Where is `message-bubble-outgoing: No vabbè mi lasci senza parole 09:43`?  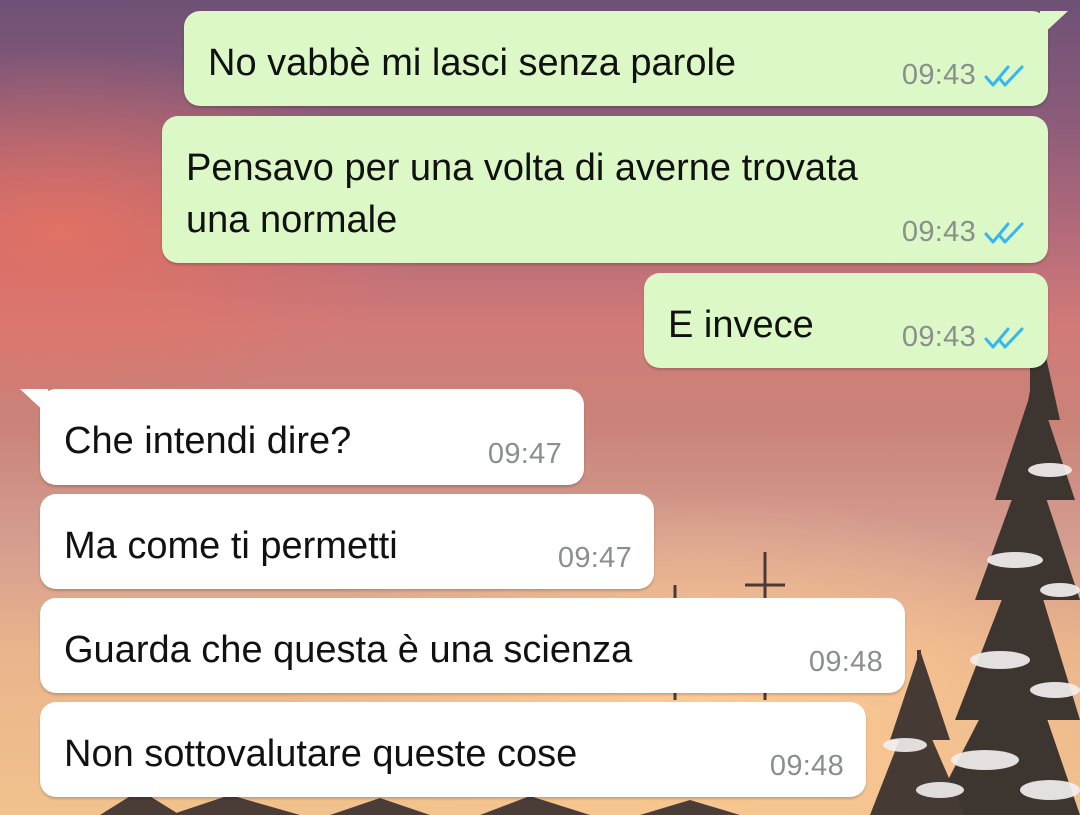
message-bubble-outgoing: No vabbè mi lasci senza parole 09:43 is located at coordinates (626, 58).